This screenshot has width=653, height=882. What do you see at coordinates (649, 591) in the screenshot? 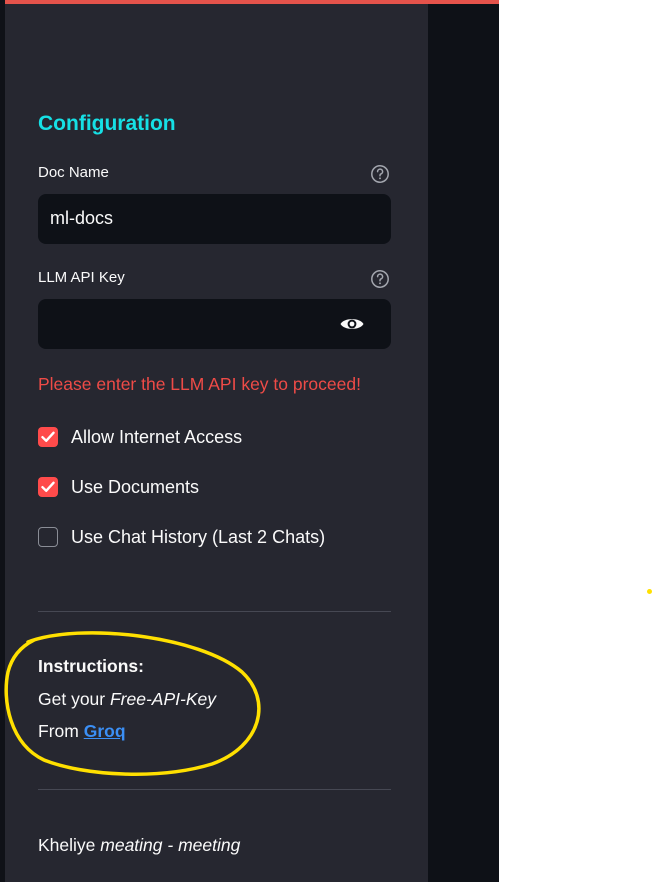
I see `annotation-dot` at bounding box center [649, 591].